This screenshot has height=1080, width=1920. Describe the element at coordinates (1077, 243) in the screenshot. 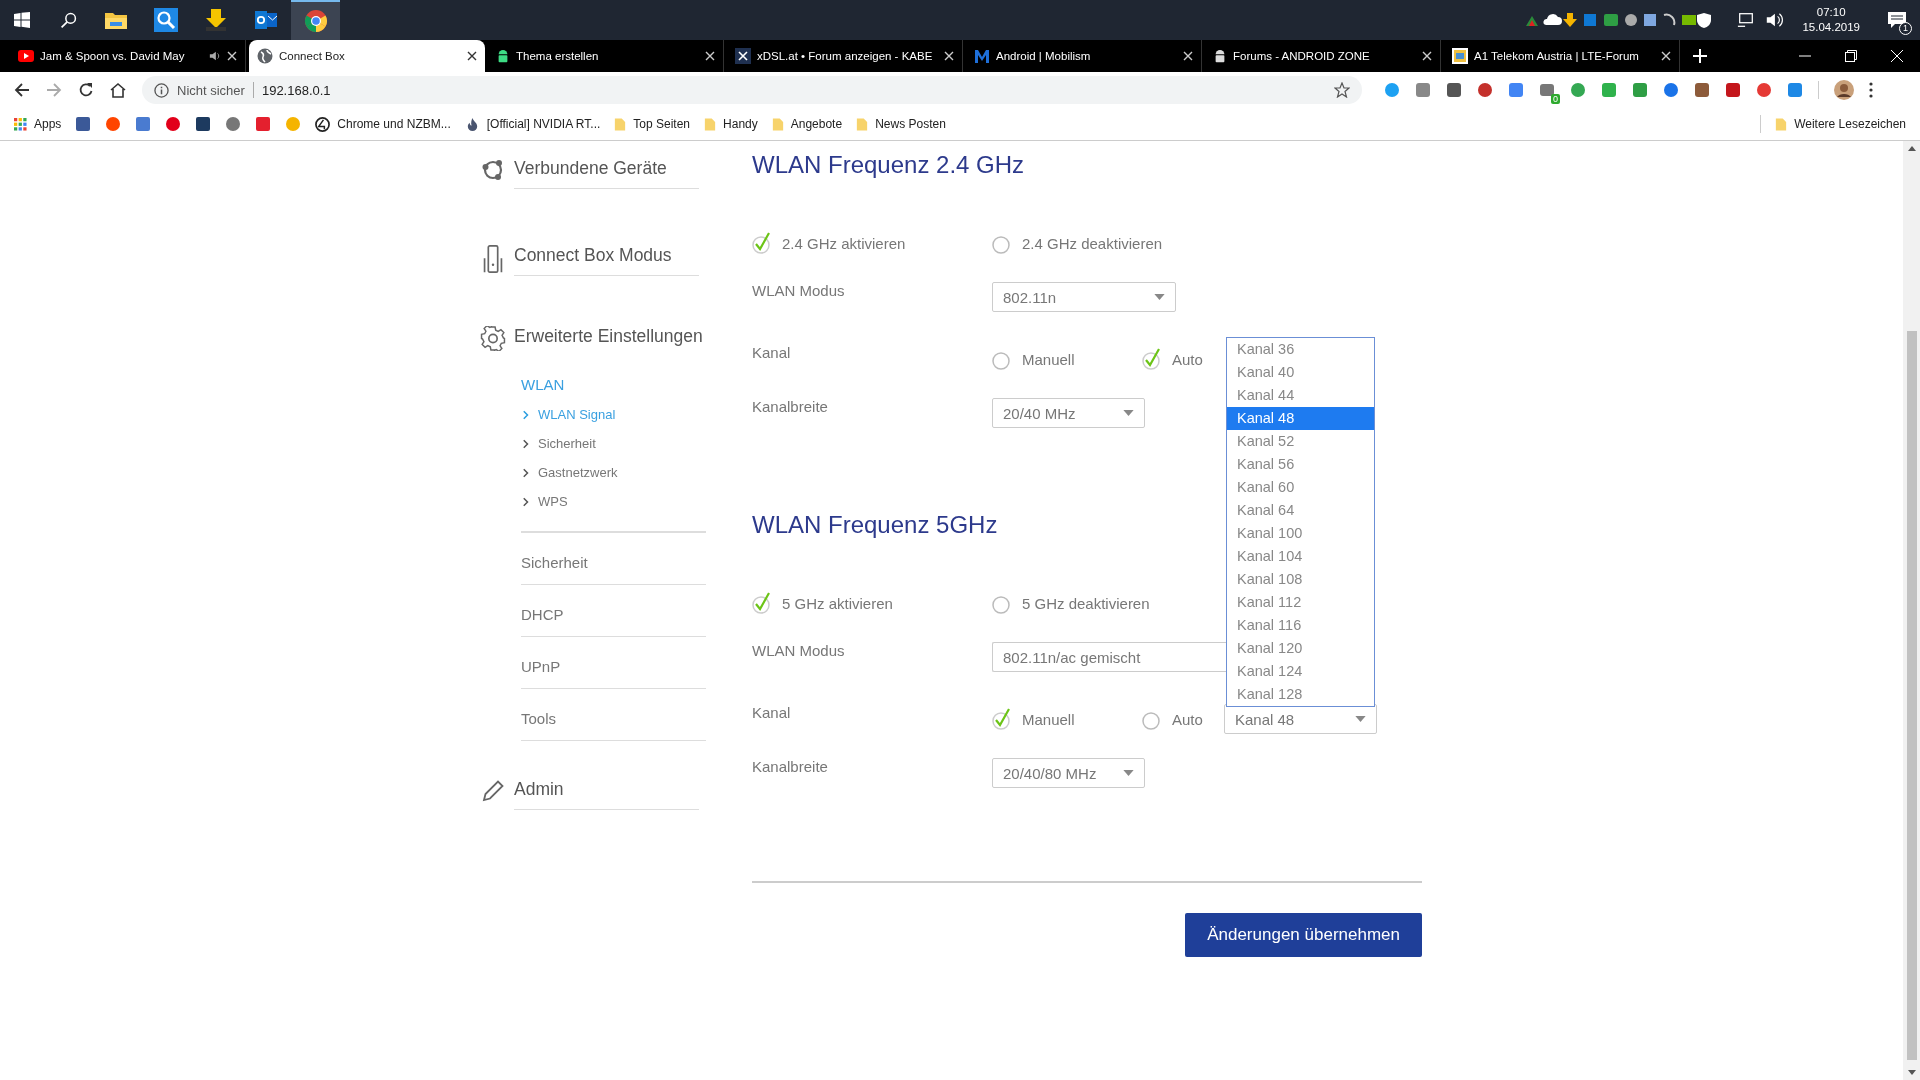

I see `radio-option: 2.4 GHz deaktivieren` at that location.